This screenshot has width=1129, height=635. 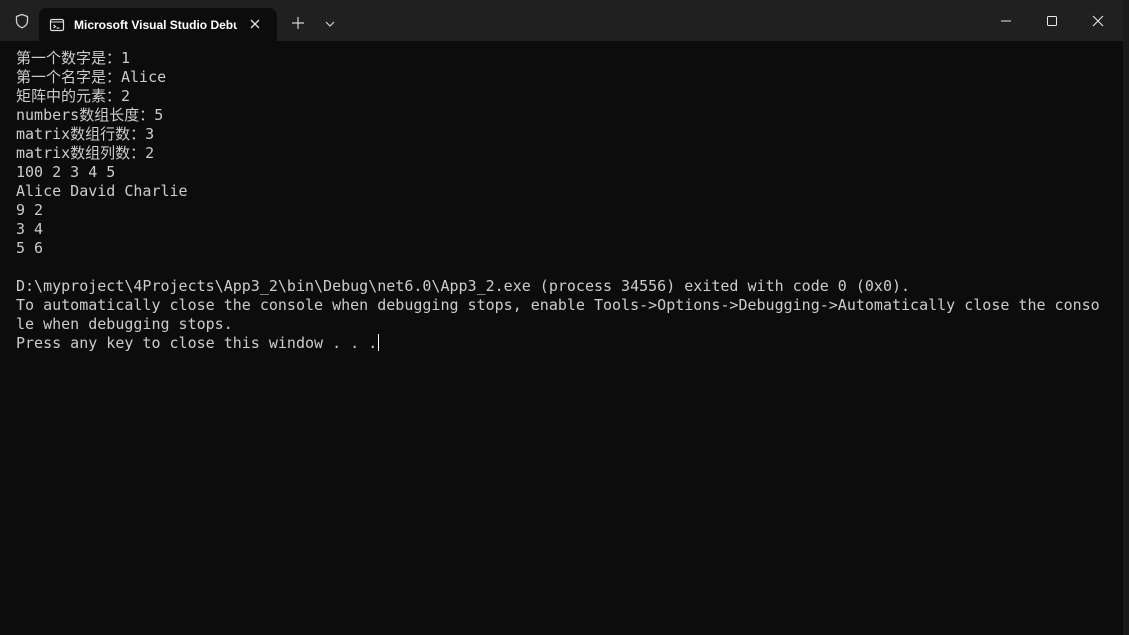 I want to click on minimize-button, so click(x=1006, y=21).